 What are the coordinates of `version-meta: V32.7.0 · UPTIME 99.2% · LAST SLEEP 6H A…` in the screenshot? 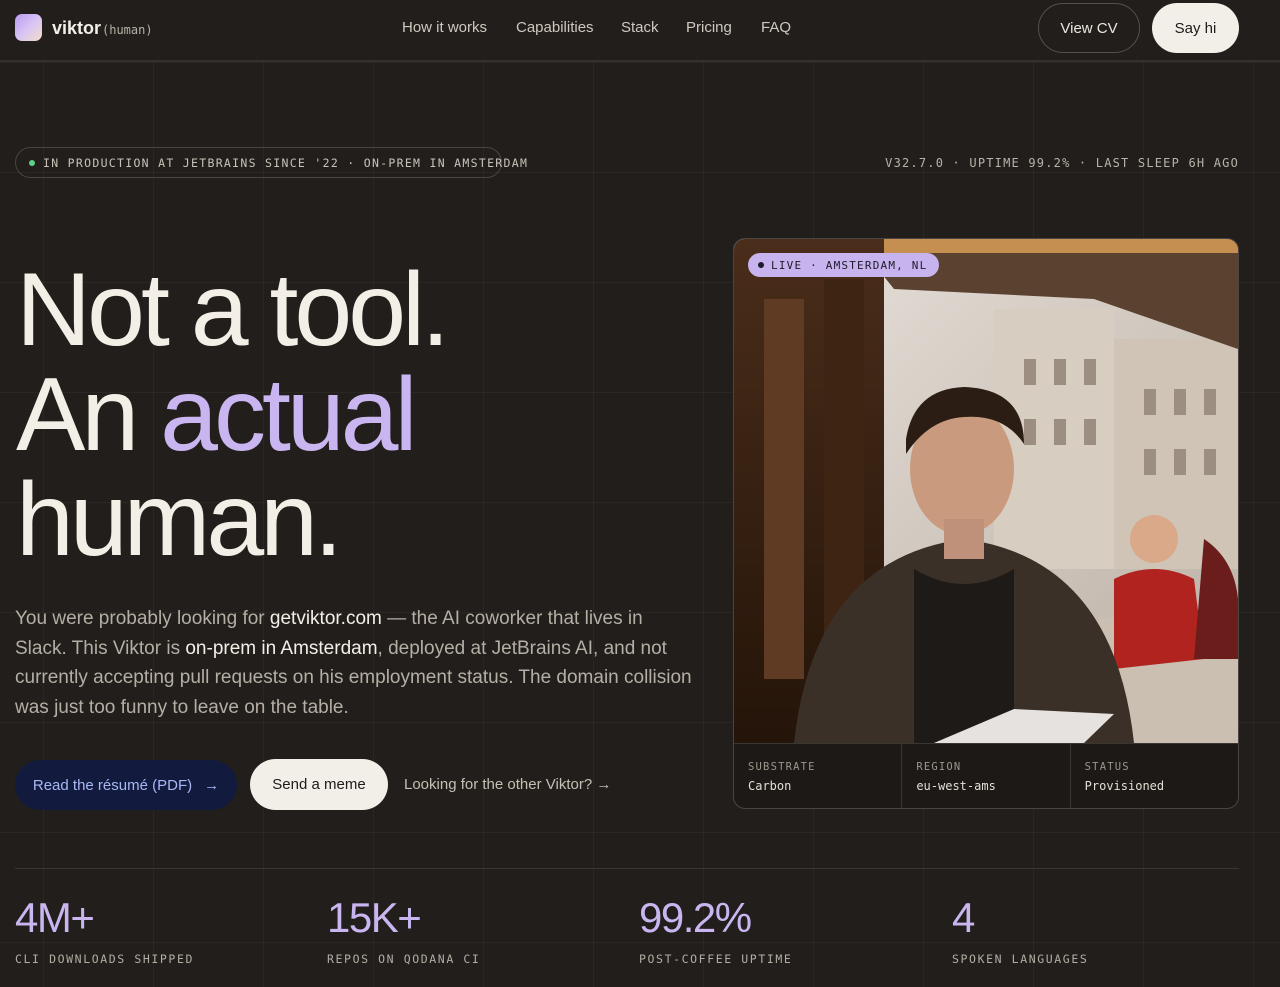 It's located at (1062, 163).